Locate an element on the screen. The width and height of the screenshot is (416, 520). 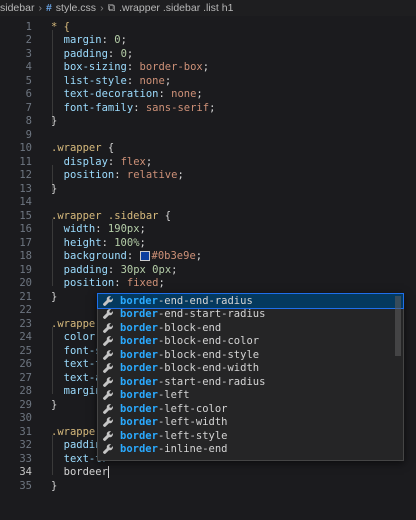
suggestion-rest: -inline-end is located at coordinates (192, 449).